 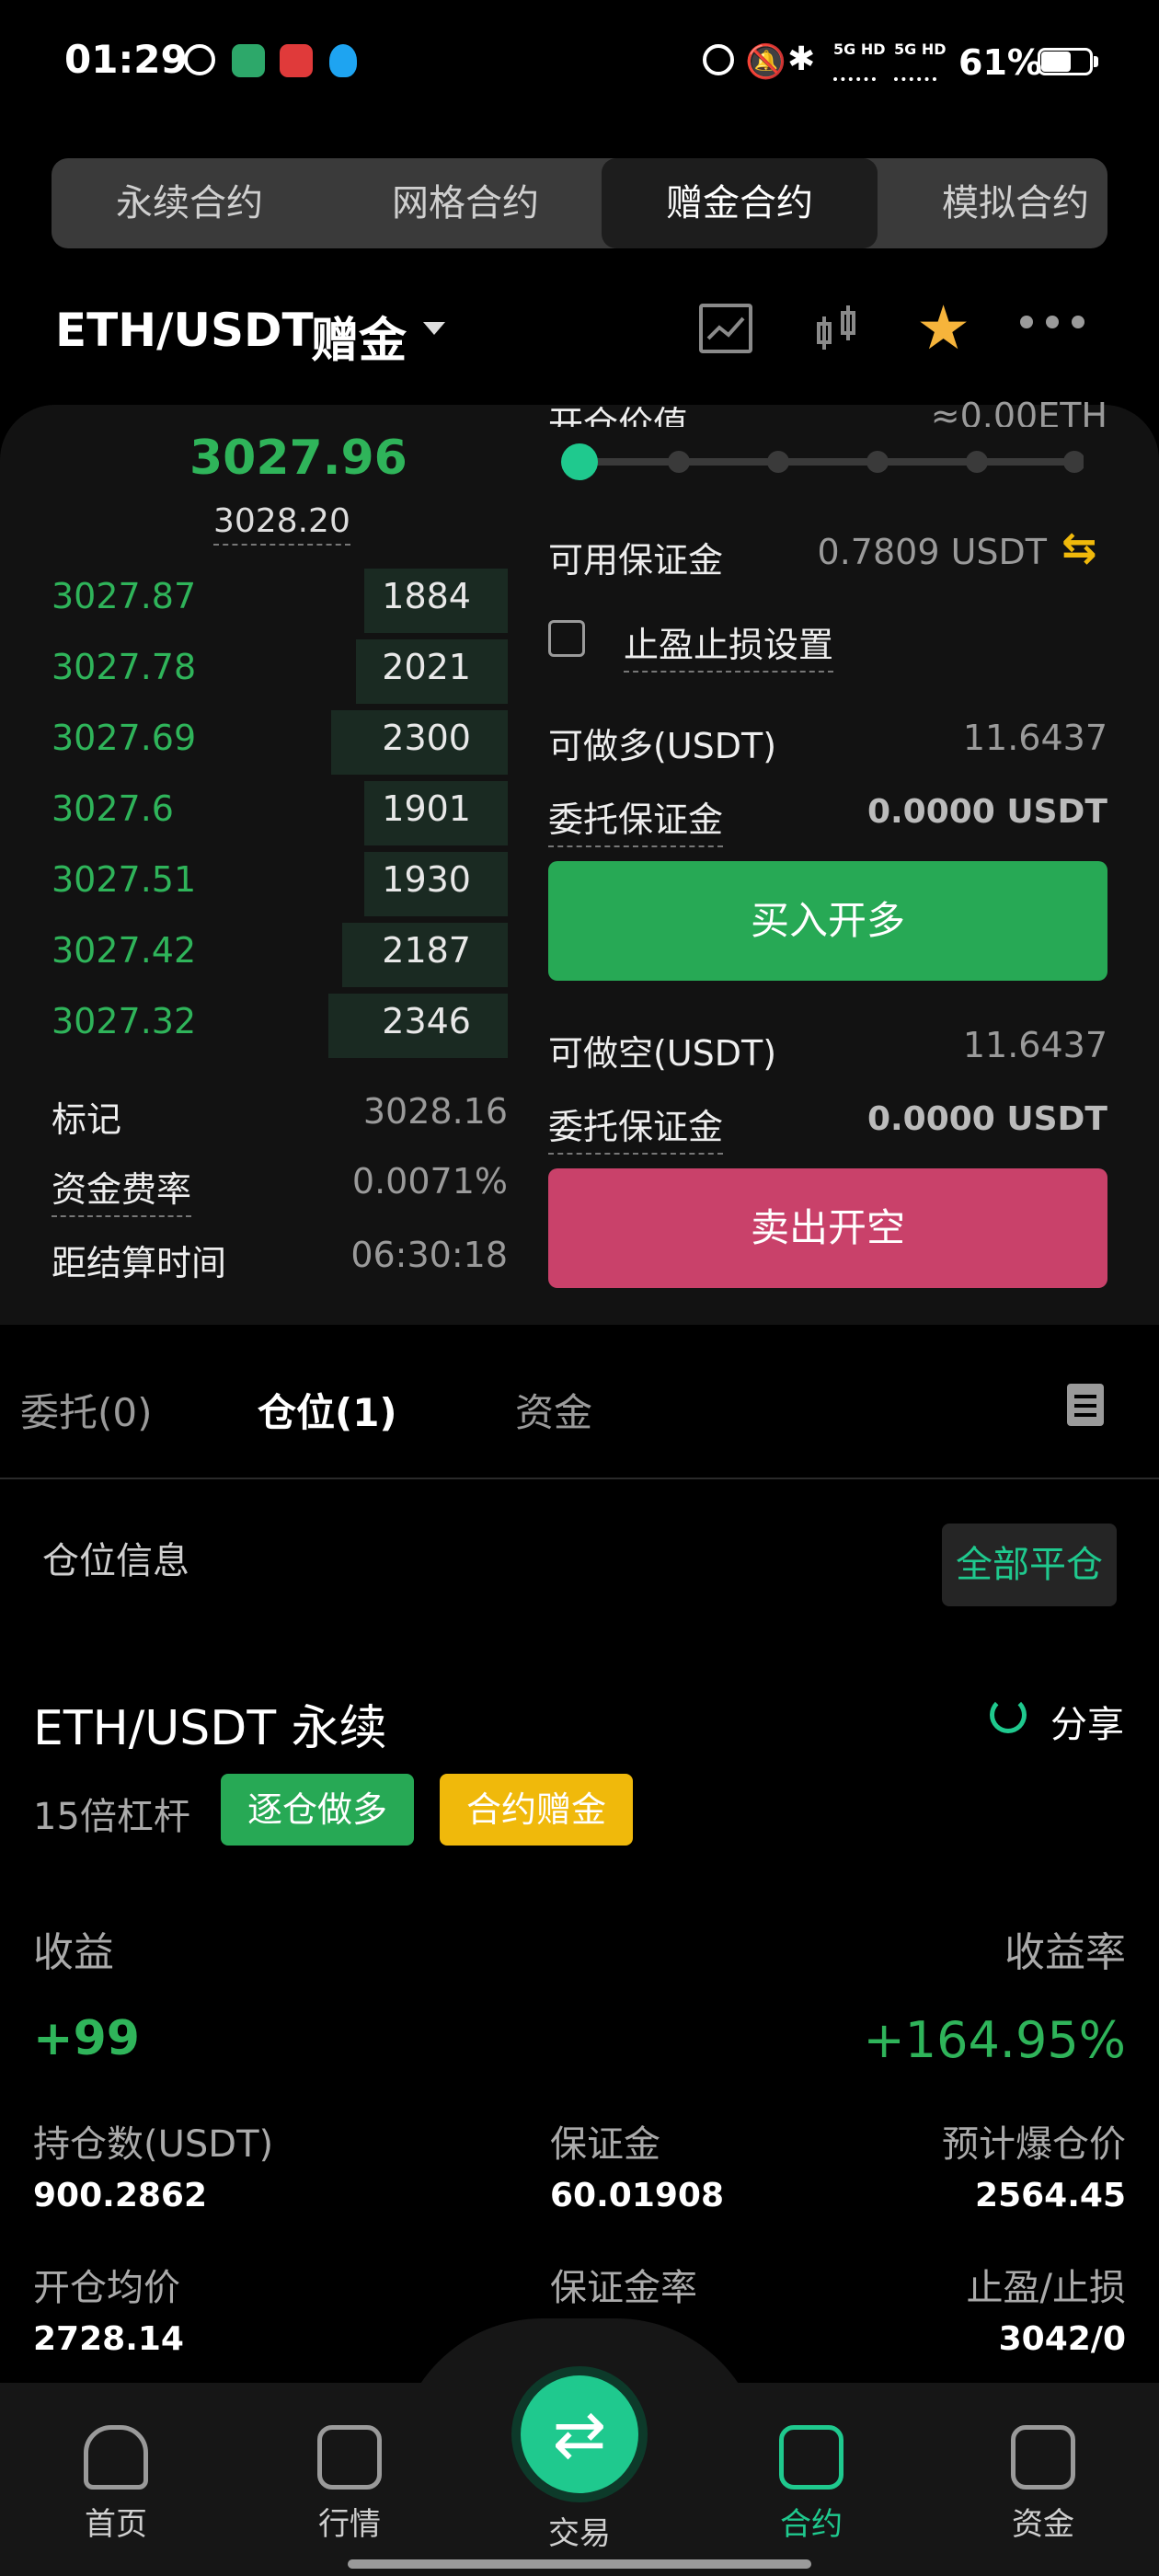 What do you see at coordinates (1052, 324) in the screenshot?
I see `more-icon` at bounding box center [1052, 324].